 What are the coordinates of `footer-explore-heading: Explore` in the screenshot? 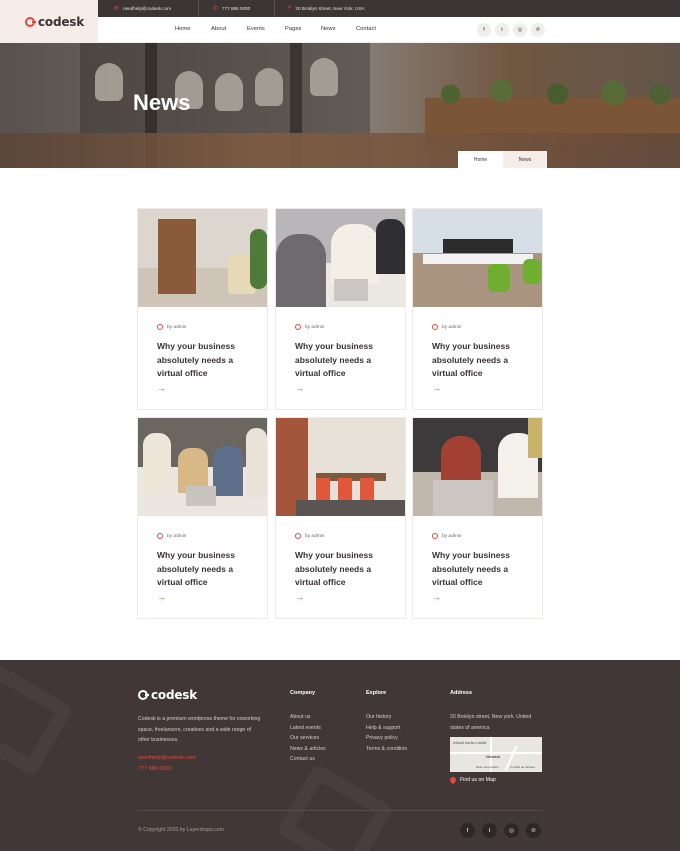 It's located at (376, 693).